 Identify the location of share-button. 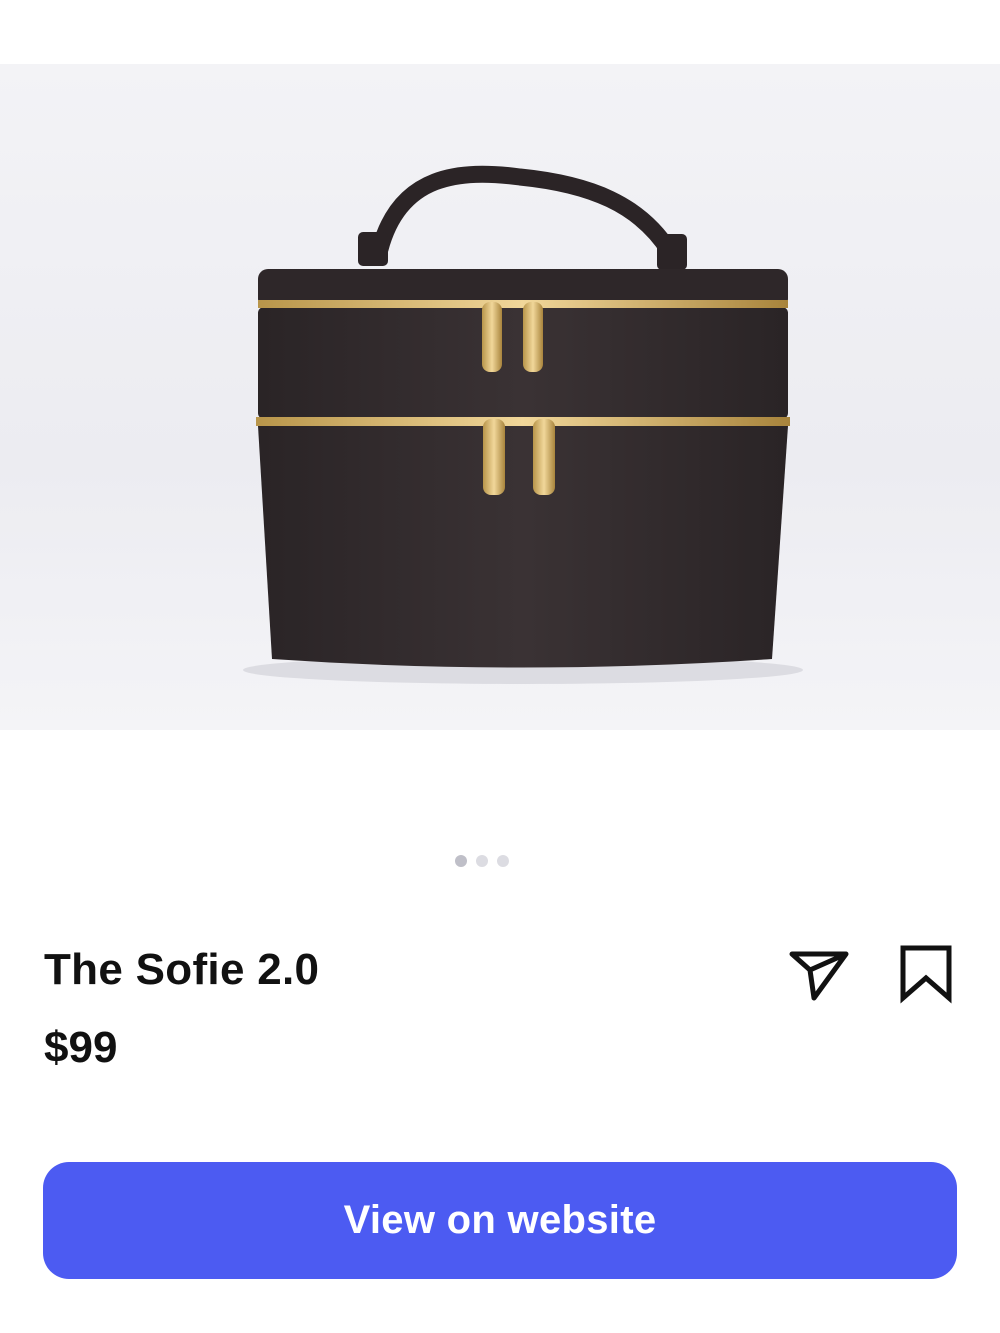
(819, 974).